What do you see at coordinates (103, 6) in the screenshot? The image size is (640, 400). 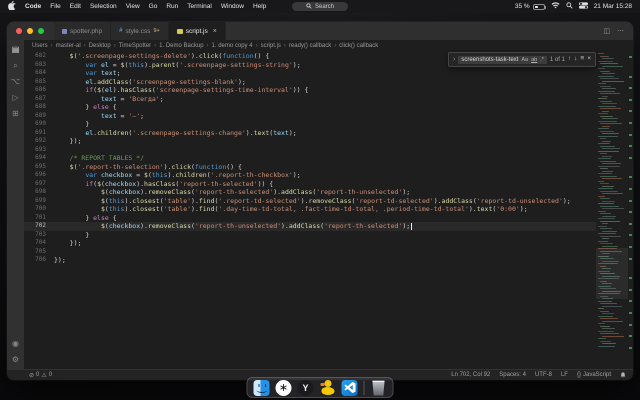 I see `menu-selection: Selection` at bounding box center [103, 6].